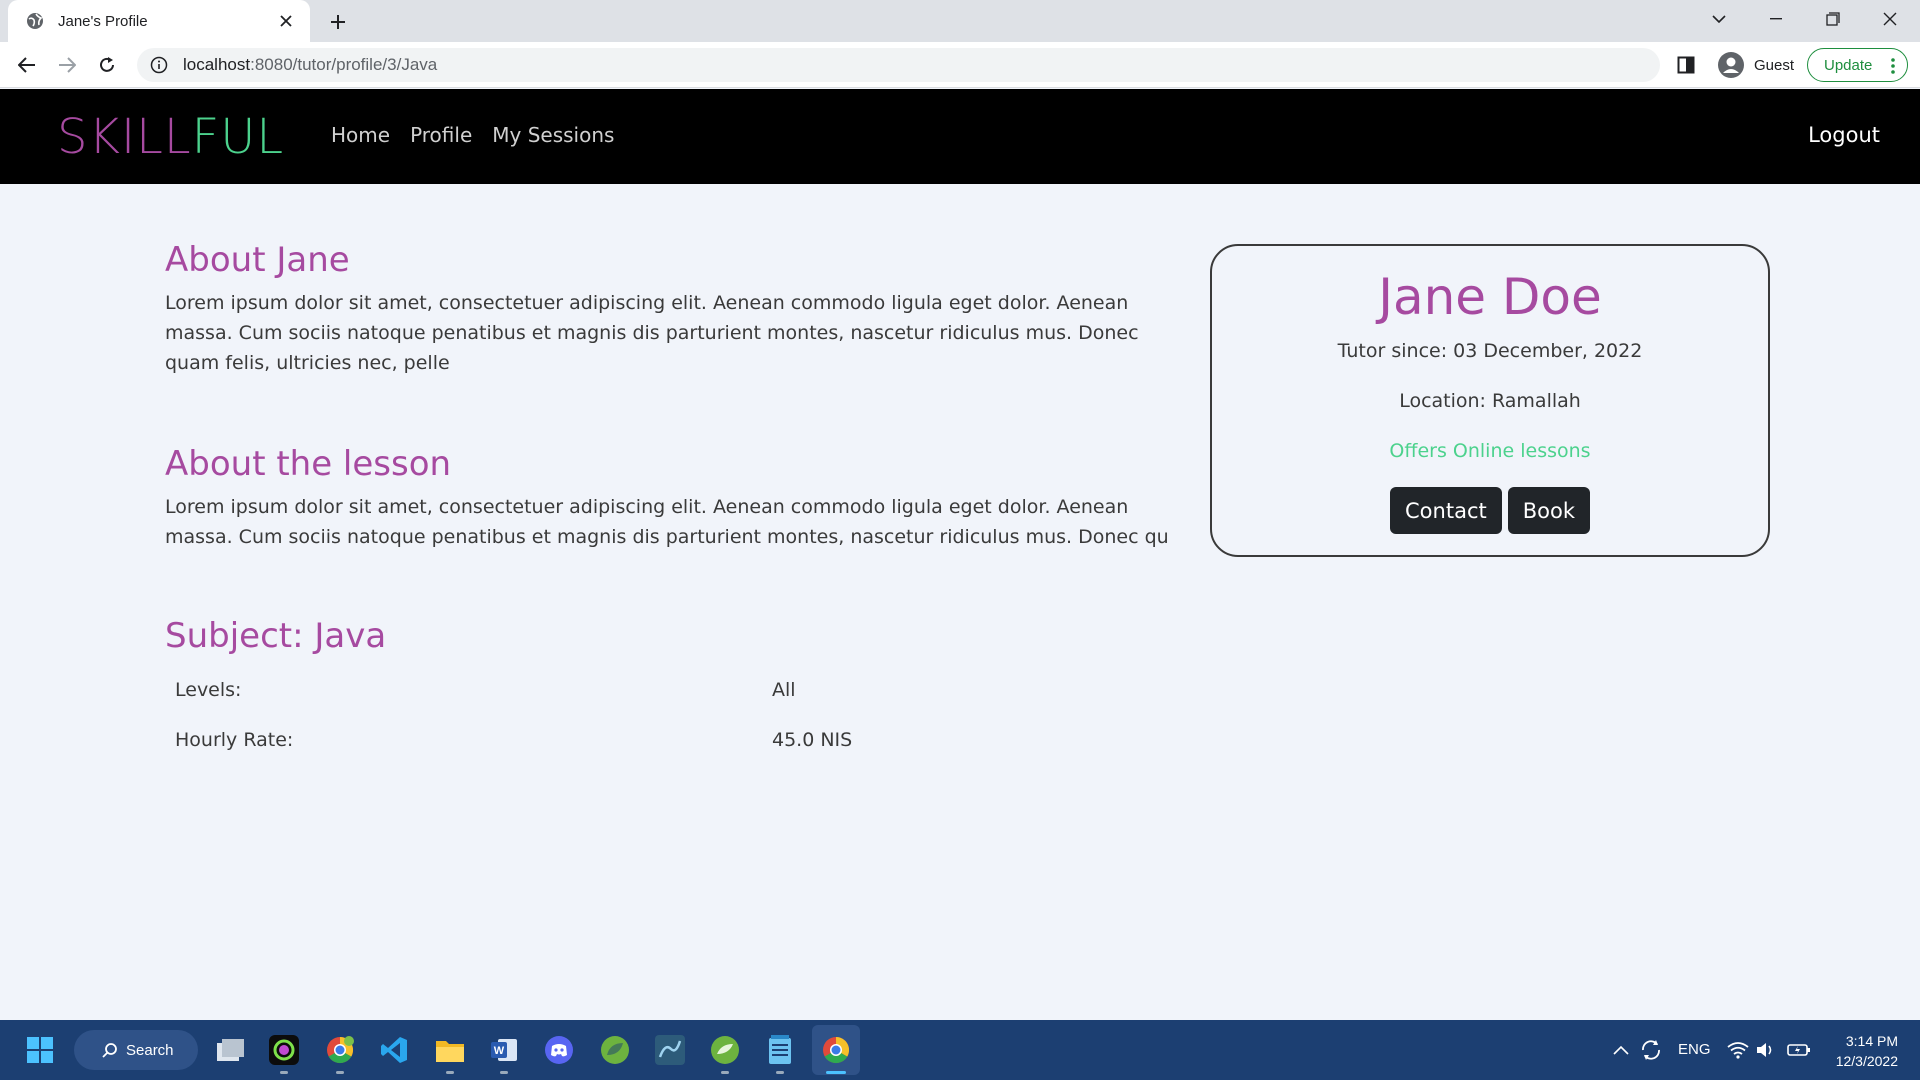 This screenshot has width=1920, height=1080. Describe the element at coordinates (107, 65) in the screenshot. I see `reload-icon` at that location.